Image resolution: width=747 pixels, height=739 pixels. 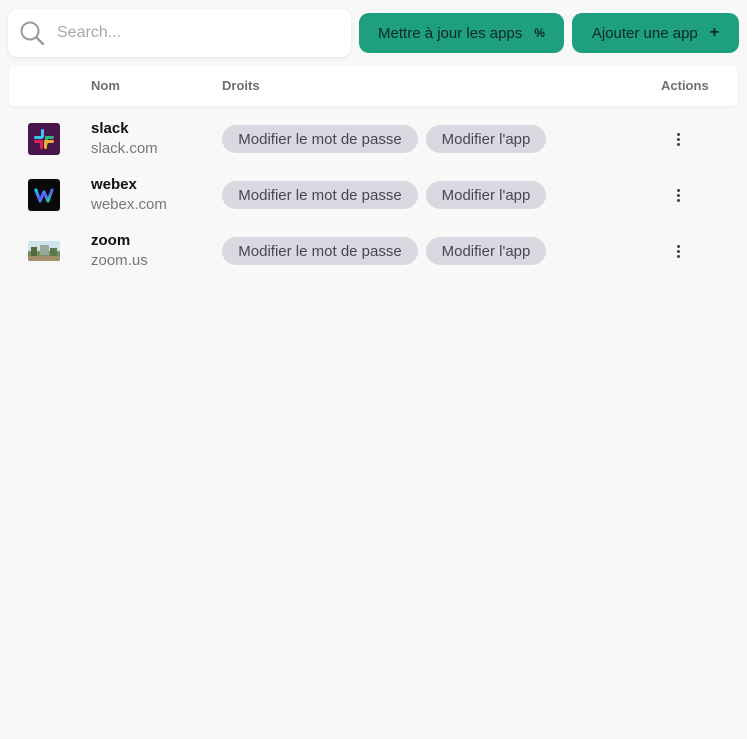 I want to click on update-apps-button: Mettre à jour les apps %, so click(x=461, y=33).